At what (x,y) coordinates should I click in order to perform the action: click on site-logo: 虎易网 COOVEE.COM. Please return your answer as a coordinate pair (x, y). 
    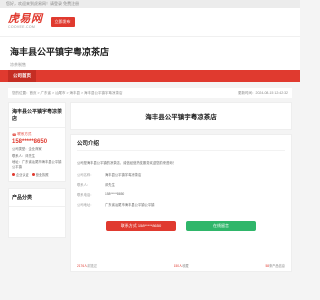
    Looking at the image, I should click on (25, 22).